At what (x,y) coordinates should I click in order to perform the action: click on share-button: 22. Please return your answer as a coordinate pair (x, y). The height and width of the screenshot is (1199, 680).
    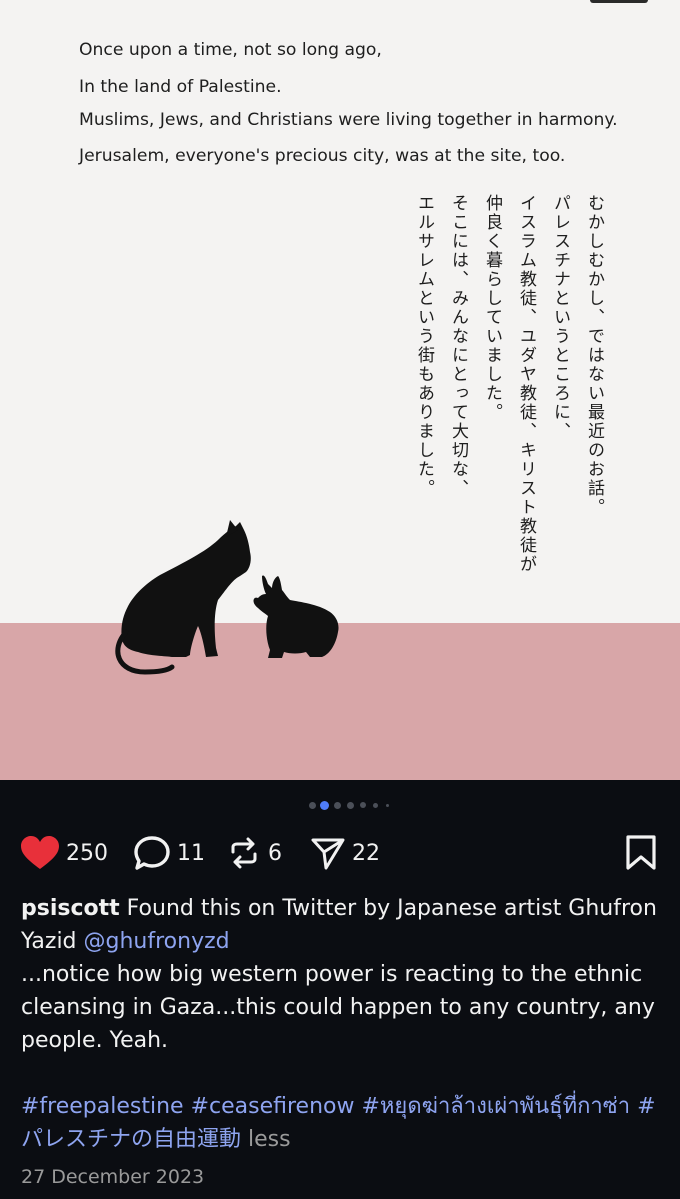
    Looking at the image, I should click on (345, 853).